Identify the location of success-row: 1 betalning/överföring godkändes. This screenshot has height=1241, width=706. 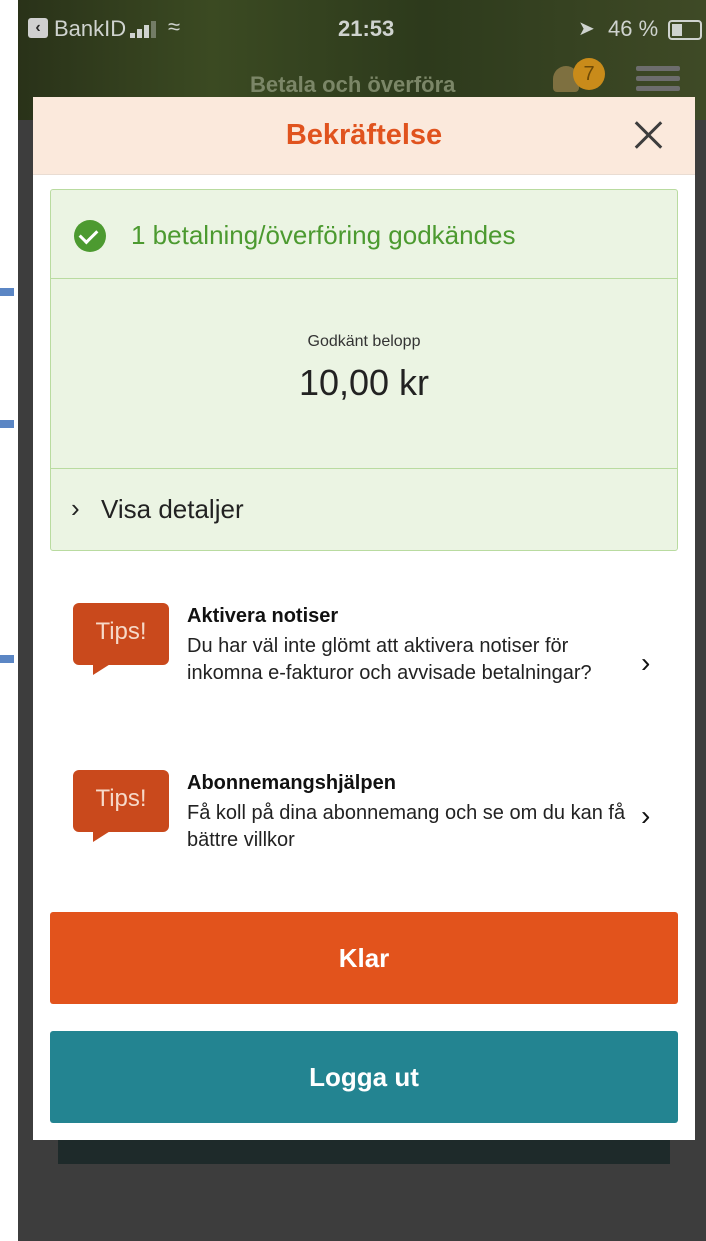
(364, 234).